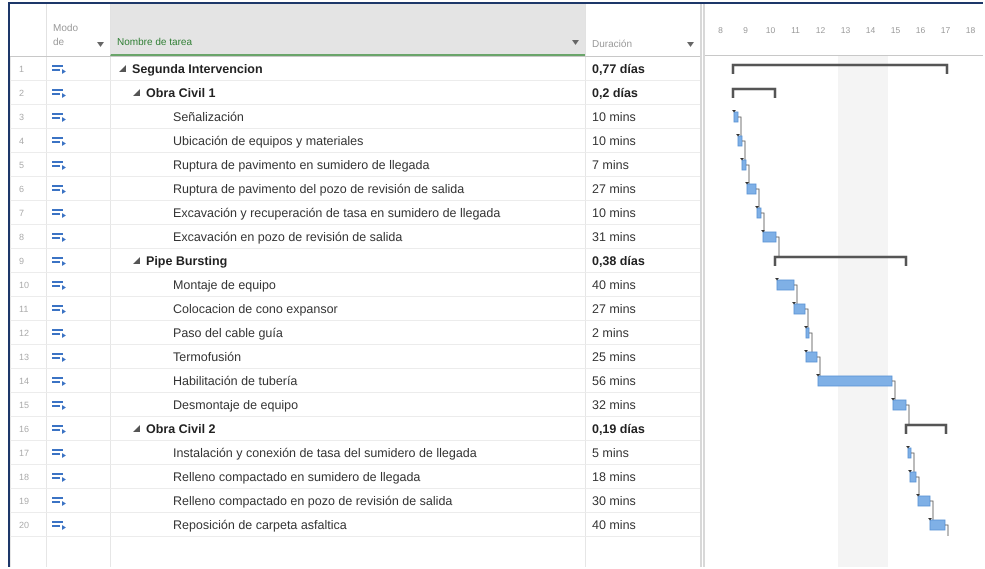 The height and width of the screenshot is (569, 985). I want to click on duration-cell: 7 mins, so click(642, 165).